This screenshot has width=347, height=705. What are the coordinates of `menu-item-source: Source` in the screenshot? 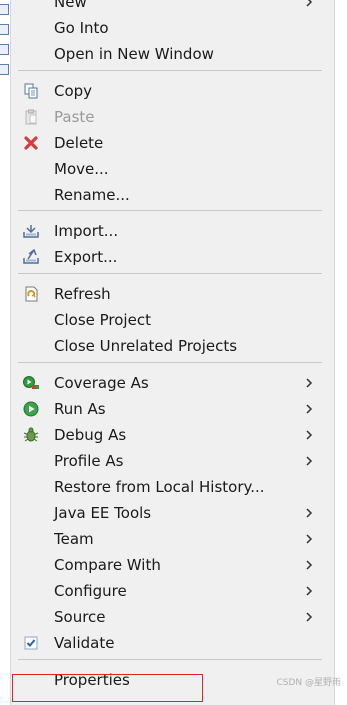 It's located at (172, 617).